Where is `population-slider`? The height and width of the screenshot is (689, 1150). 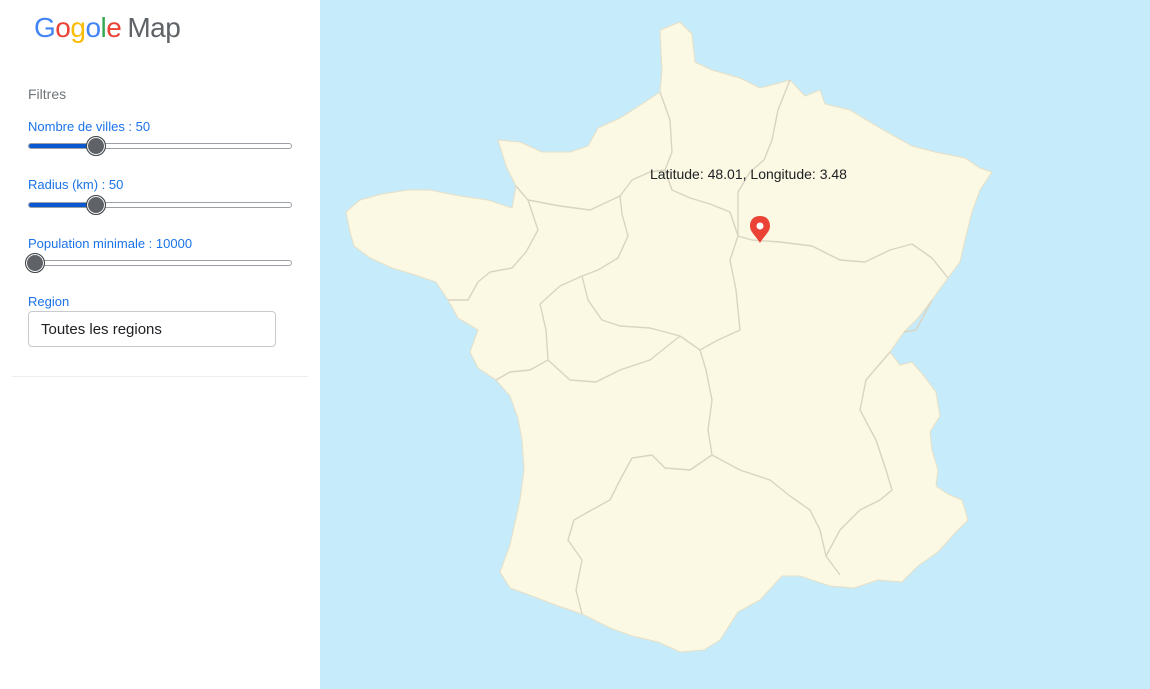 population-slider is located at coordinates (158, 263).